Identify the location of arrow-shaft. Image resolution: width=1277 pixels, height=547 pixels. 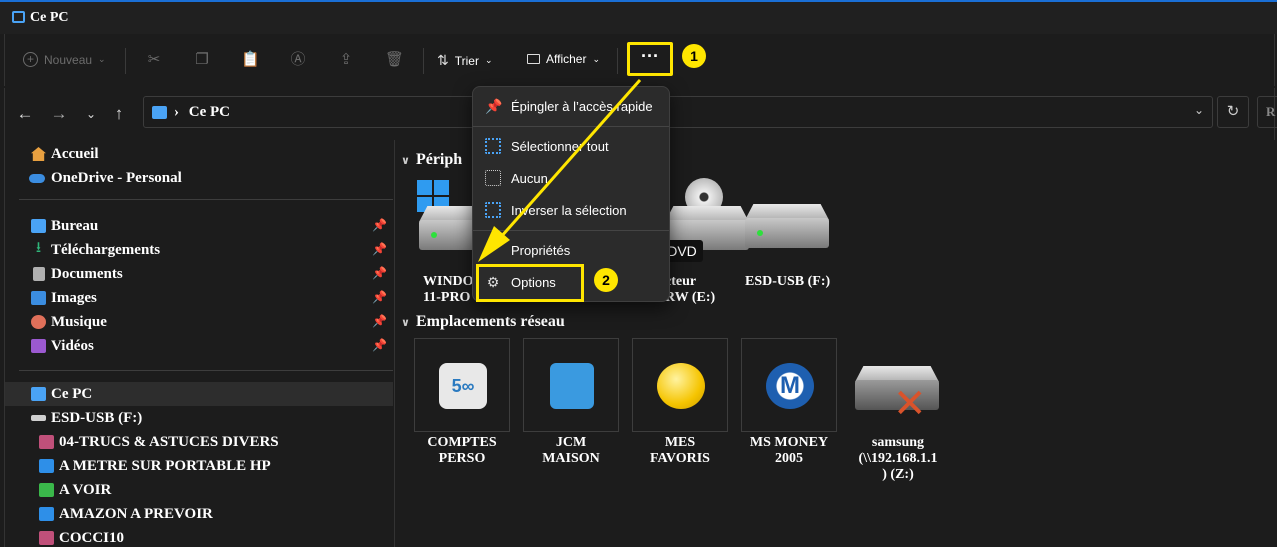
(570, 159).